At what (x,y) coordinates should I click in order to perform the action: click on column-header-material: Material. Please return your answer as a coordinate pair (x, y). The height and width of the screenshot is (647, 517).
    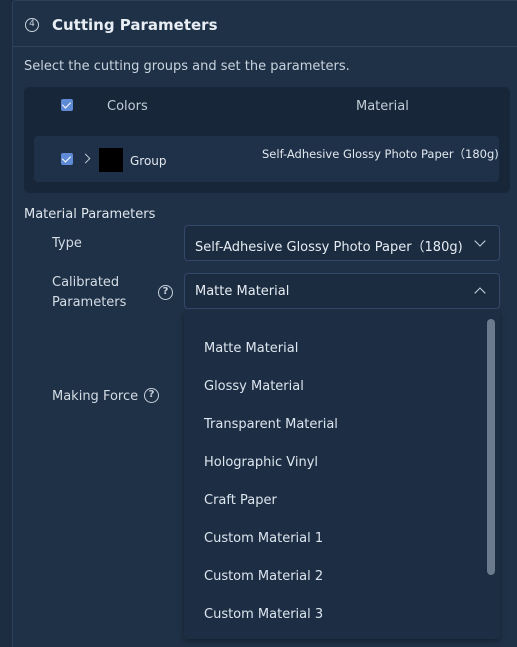
    Looking at the image, I should click on (382, 106).